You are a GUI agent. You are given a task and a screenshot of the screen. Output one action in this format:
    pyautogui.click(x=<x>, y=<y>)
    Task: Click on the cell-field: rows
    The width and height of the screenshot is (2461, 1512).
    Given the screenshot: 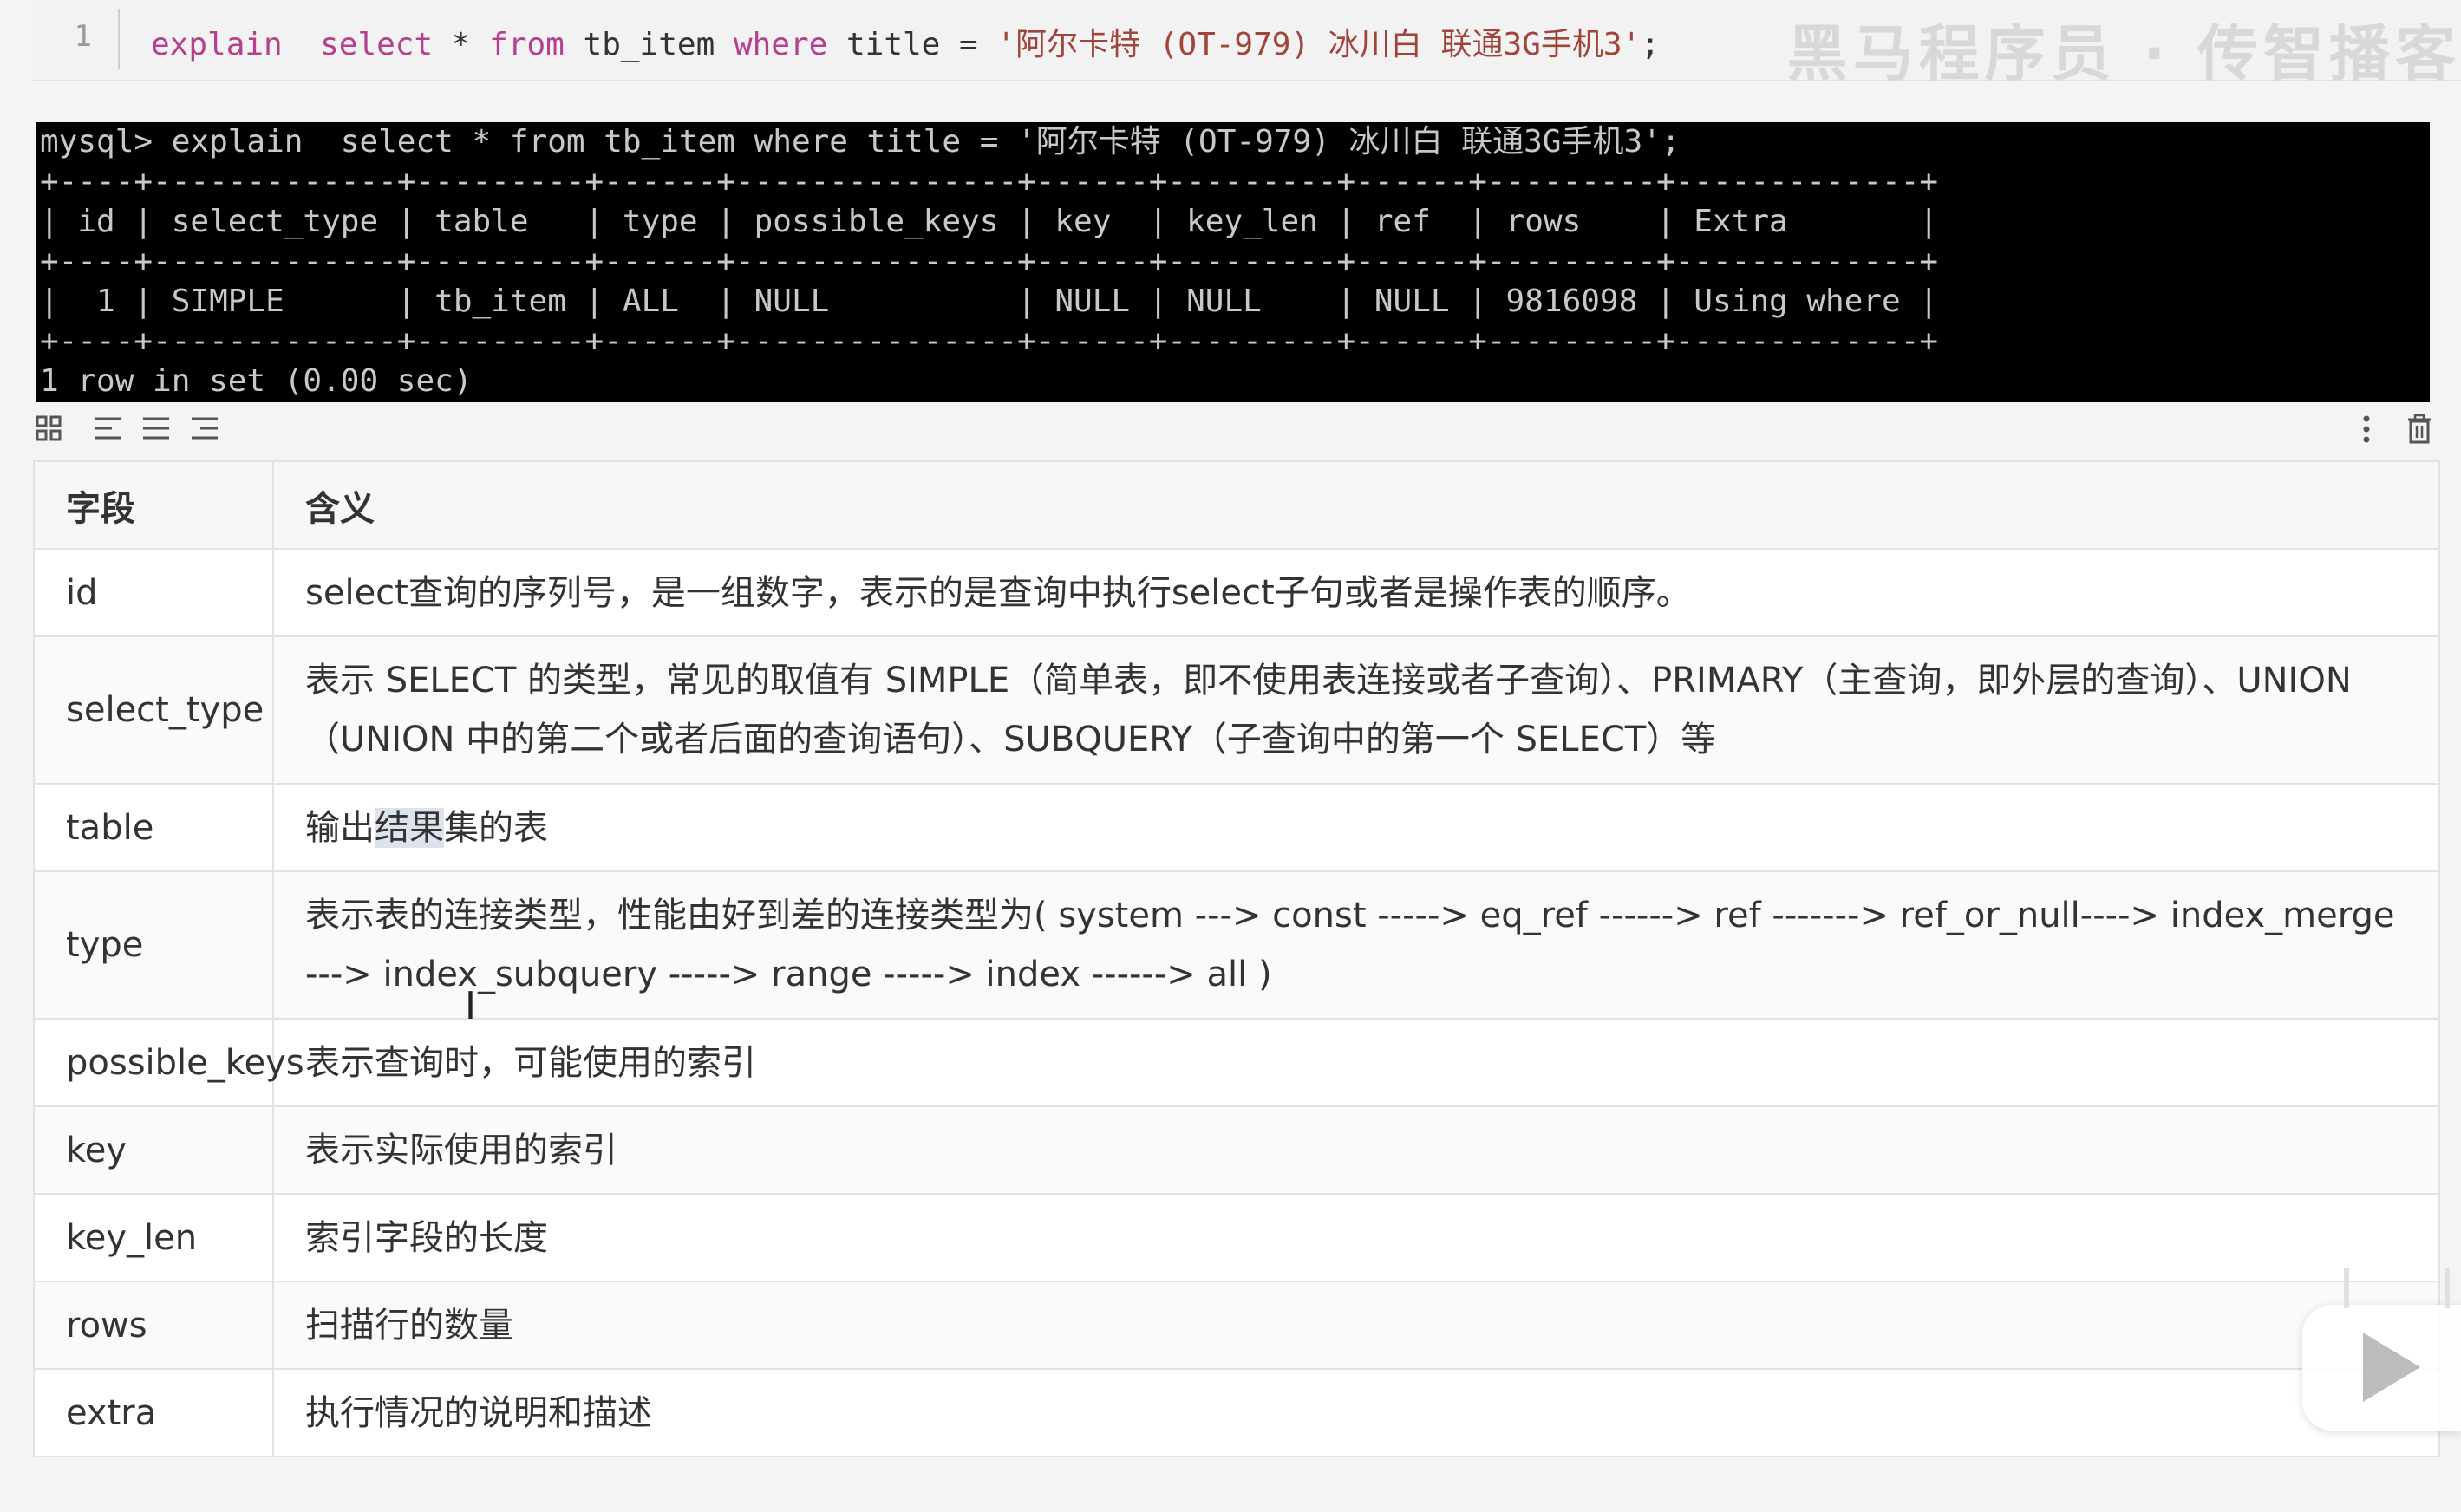 What is the action you would take?
    pyautogui.click(x=153, y=1326)
    